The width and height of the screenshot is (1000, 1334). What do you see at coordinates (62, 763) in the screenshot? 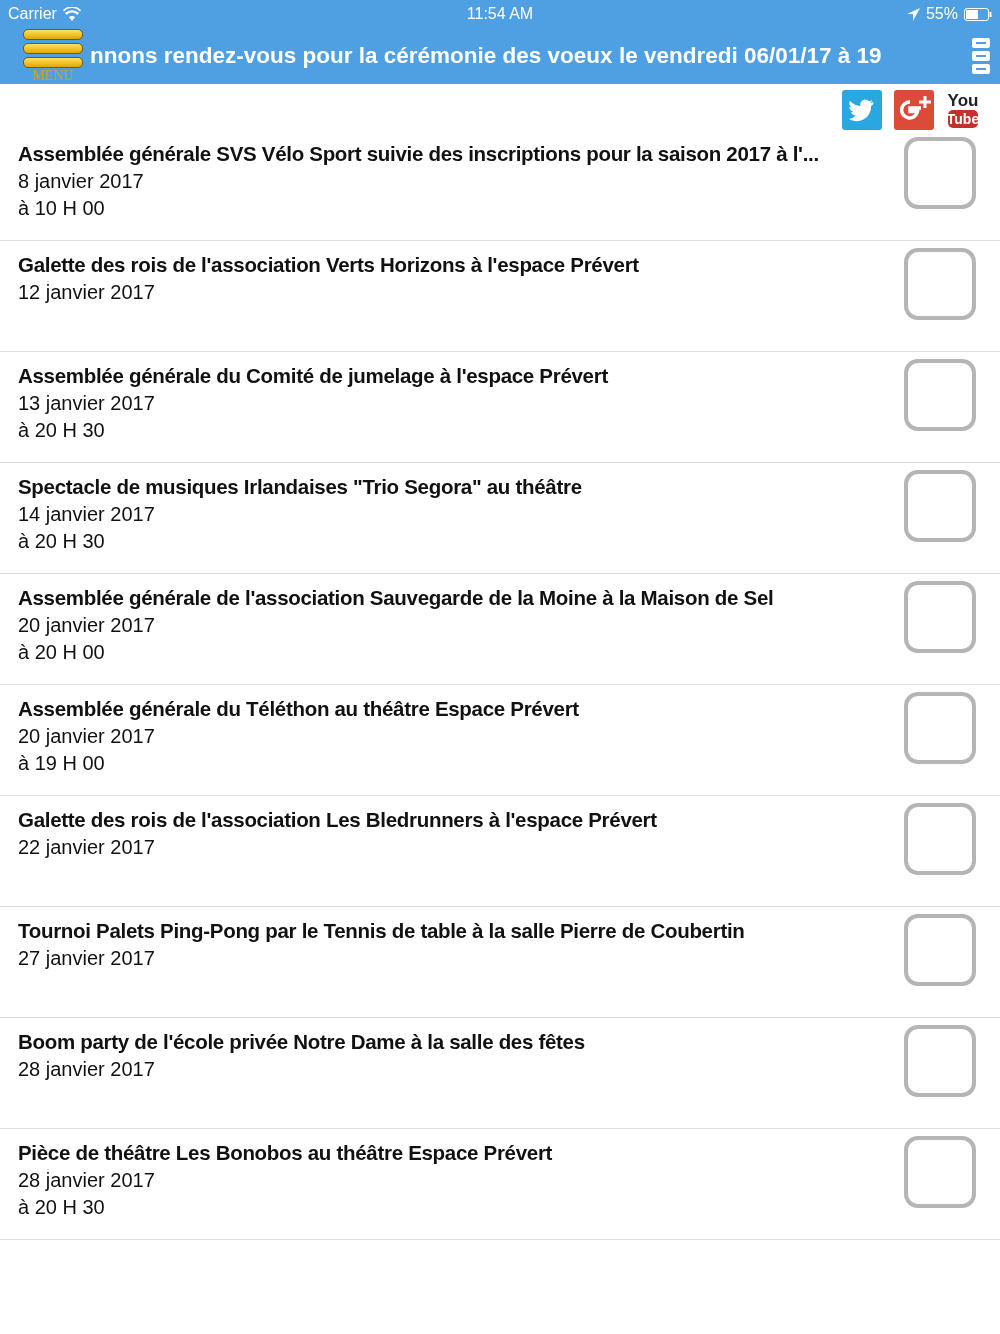
I see `event-time: à 19 H 00` at bounding box center [62, 763].